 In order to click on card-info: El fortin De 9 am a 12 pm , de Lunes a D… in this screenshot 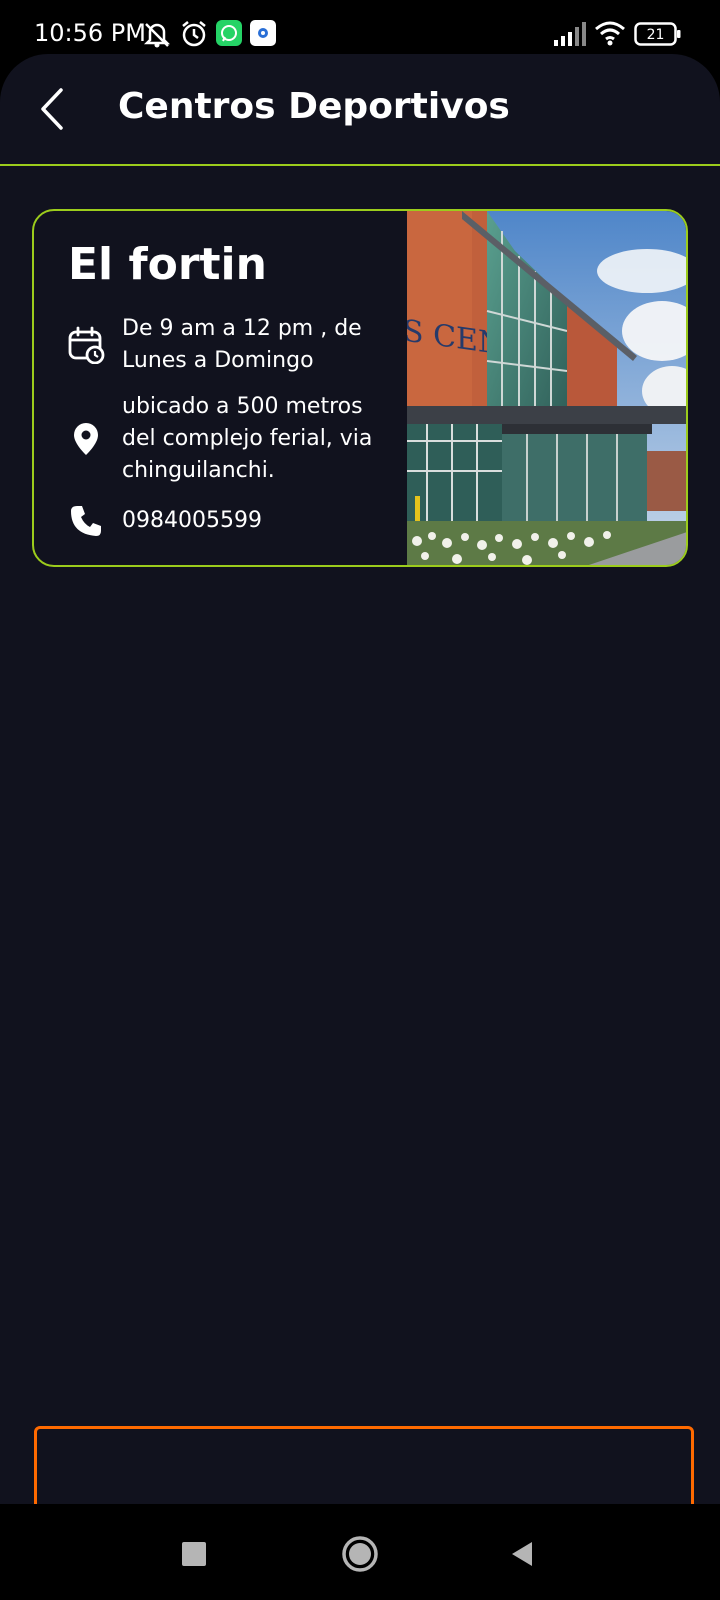, I will do `click(220, 388)`.